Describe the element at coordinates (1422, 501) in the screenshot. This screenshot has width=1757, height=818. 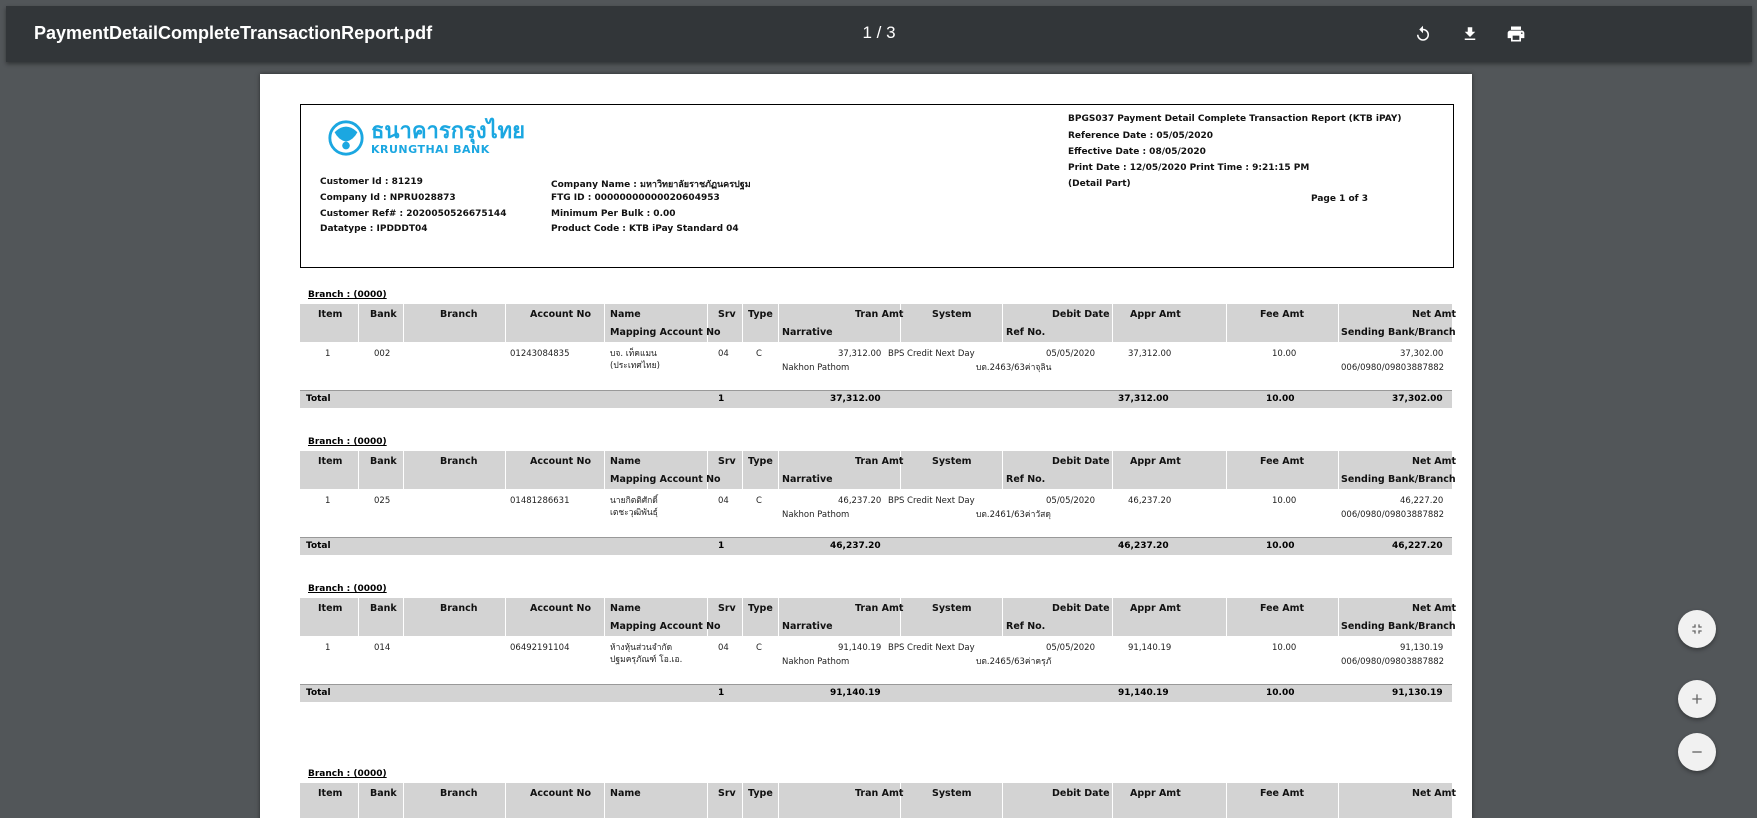
I see `cell-net-amt: 46,227.20` at that location.